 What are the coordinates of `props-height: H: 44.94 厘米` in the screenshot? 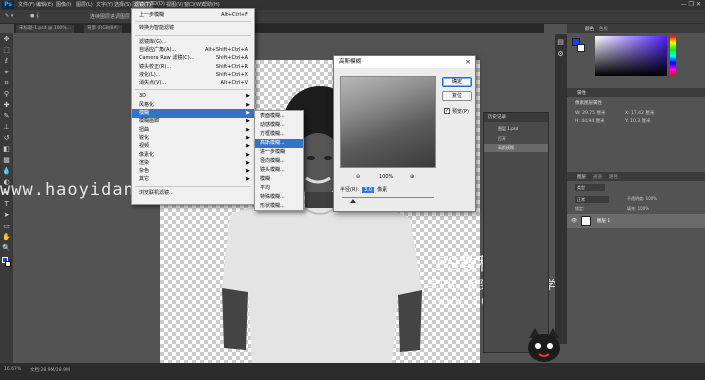 It's located at (590, 121).